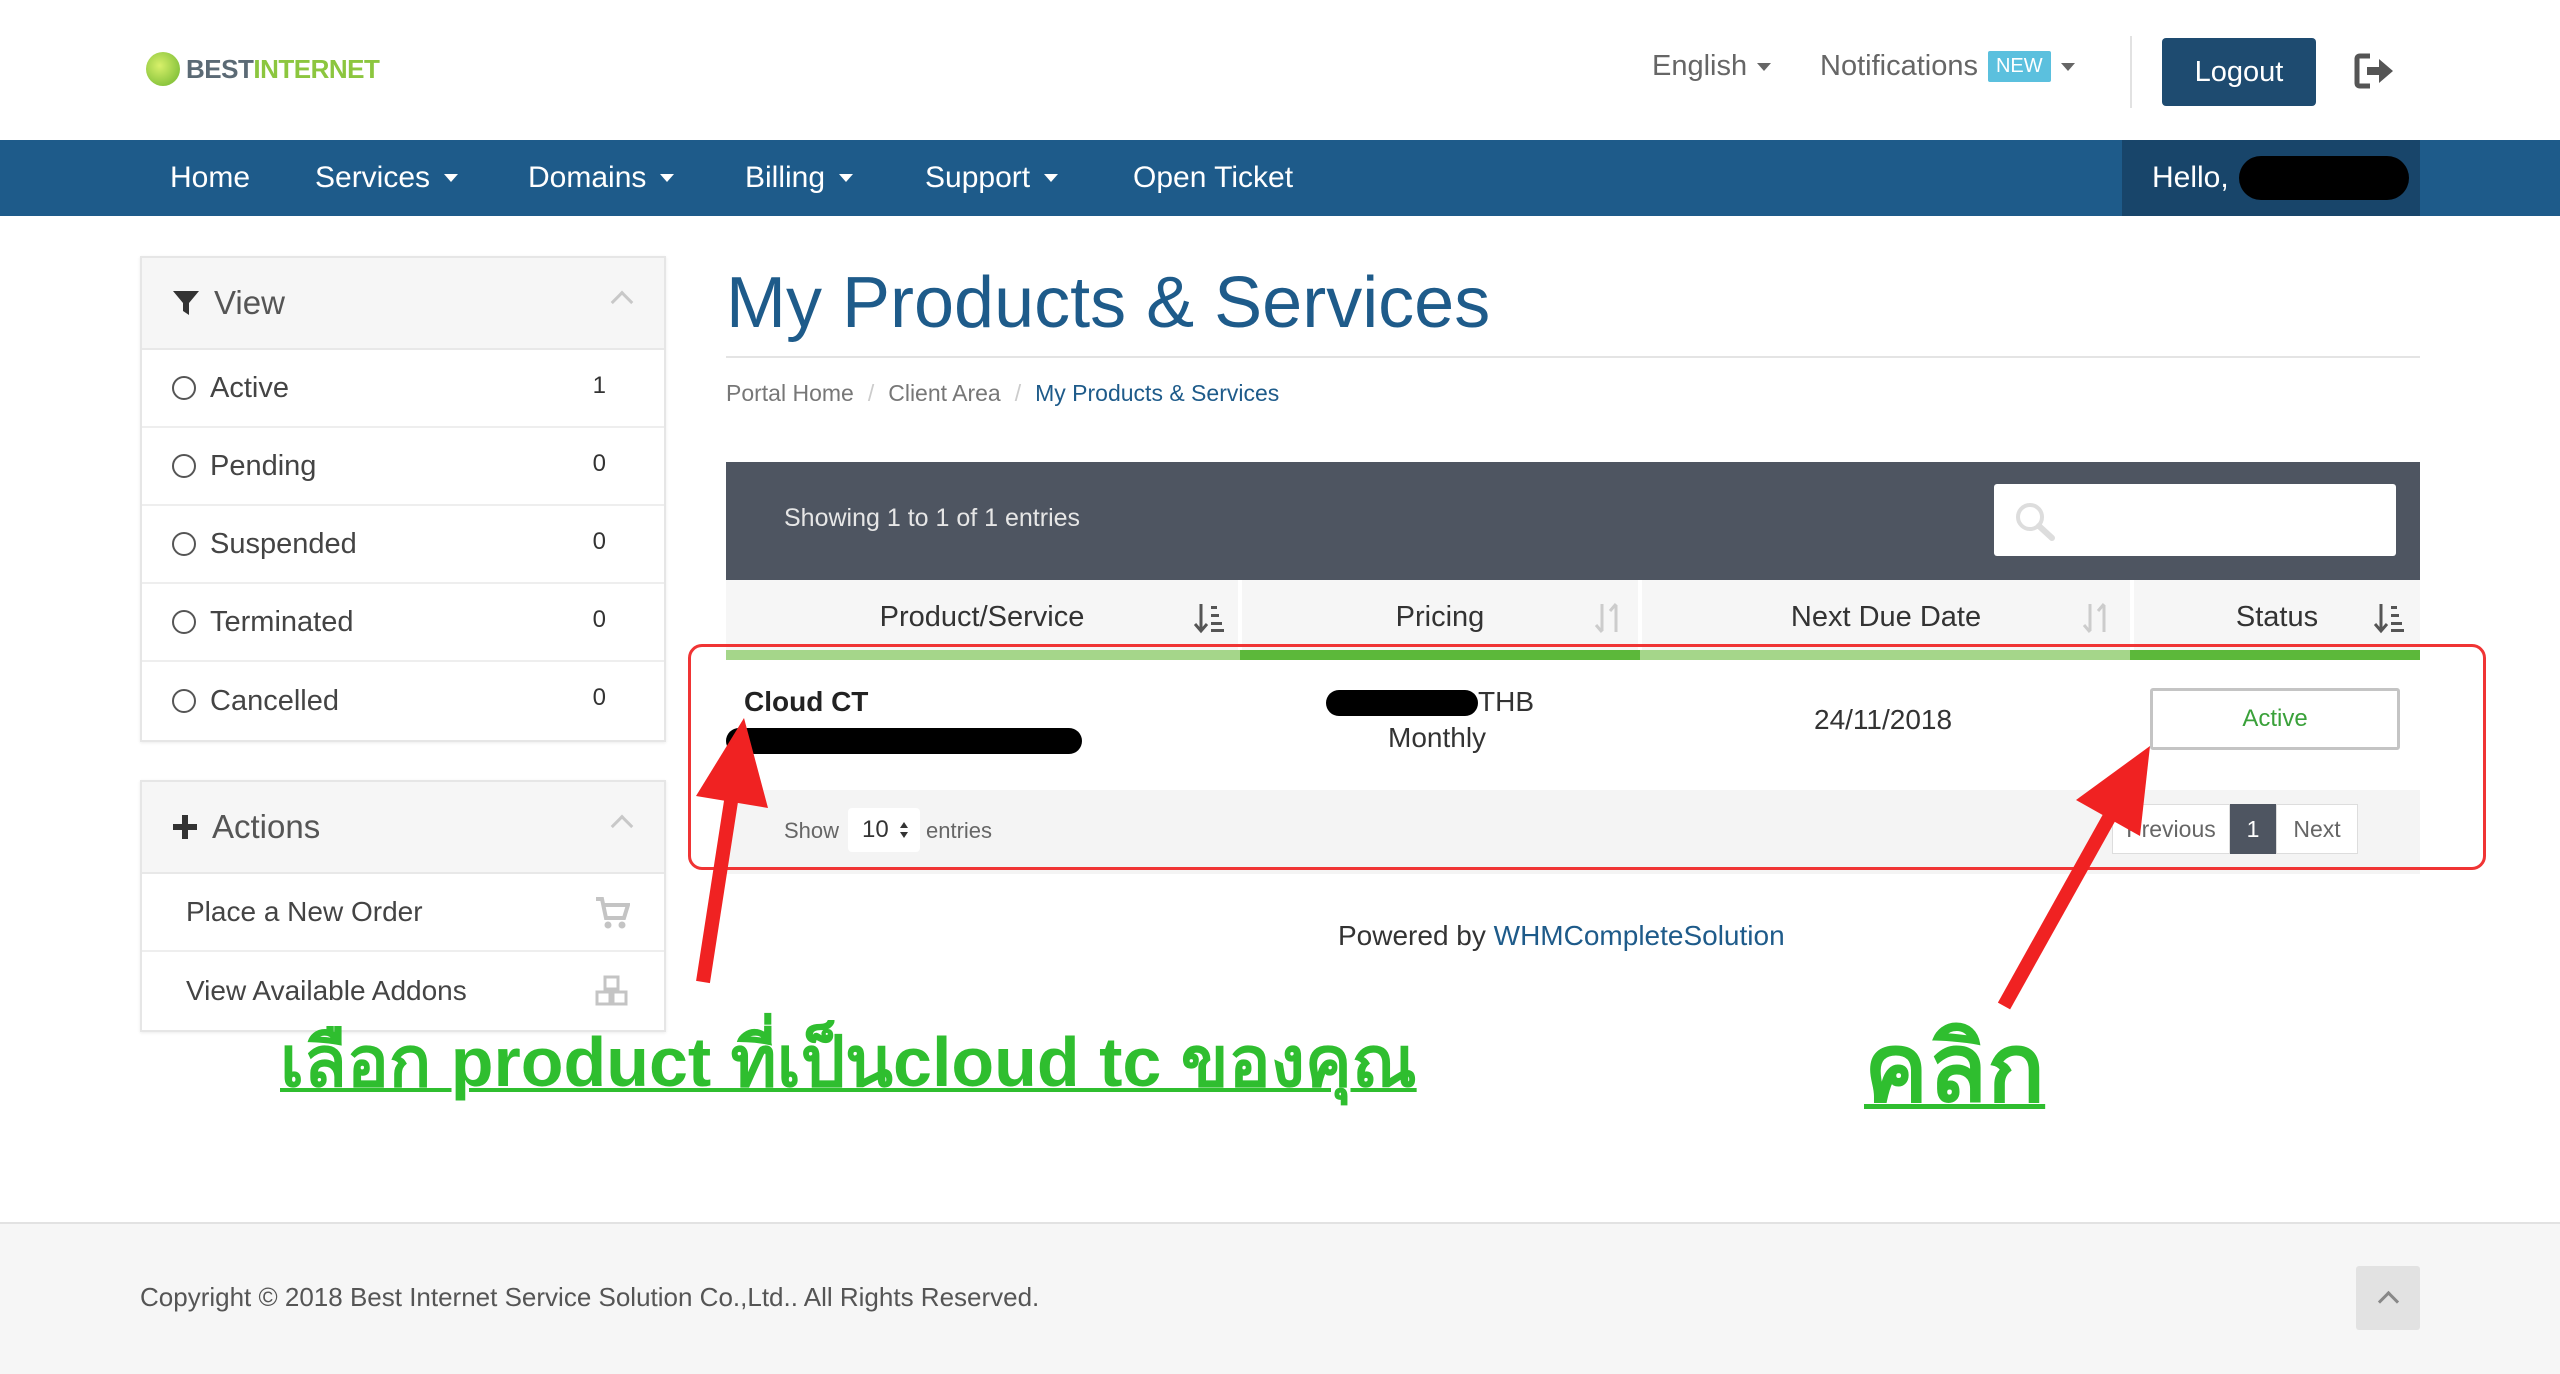 The width and height of the screenshot is (2560, 1374). Describe the element at coordinates (2195, 520) in the screenshot. I see `table-search-input` at that location.